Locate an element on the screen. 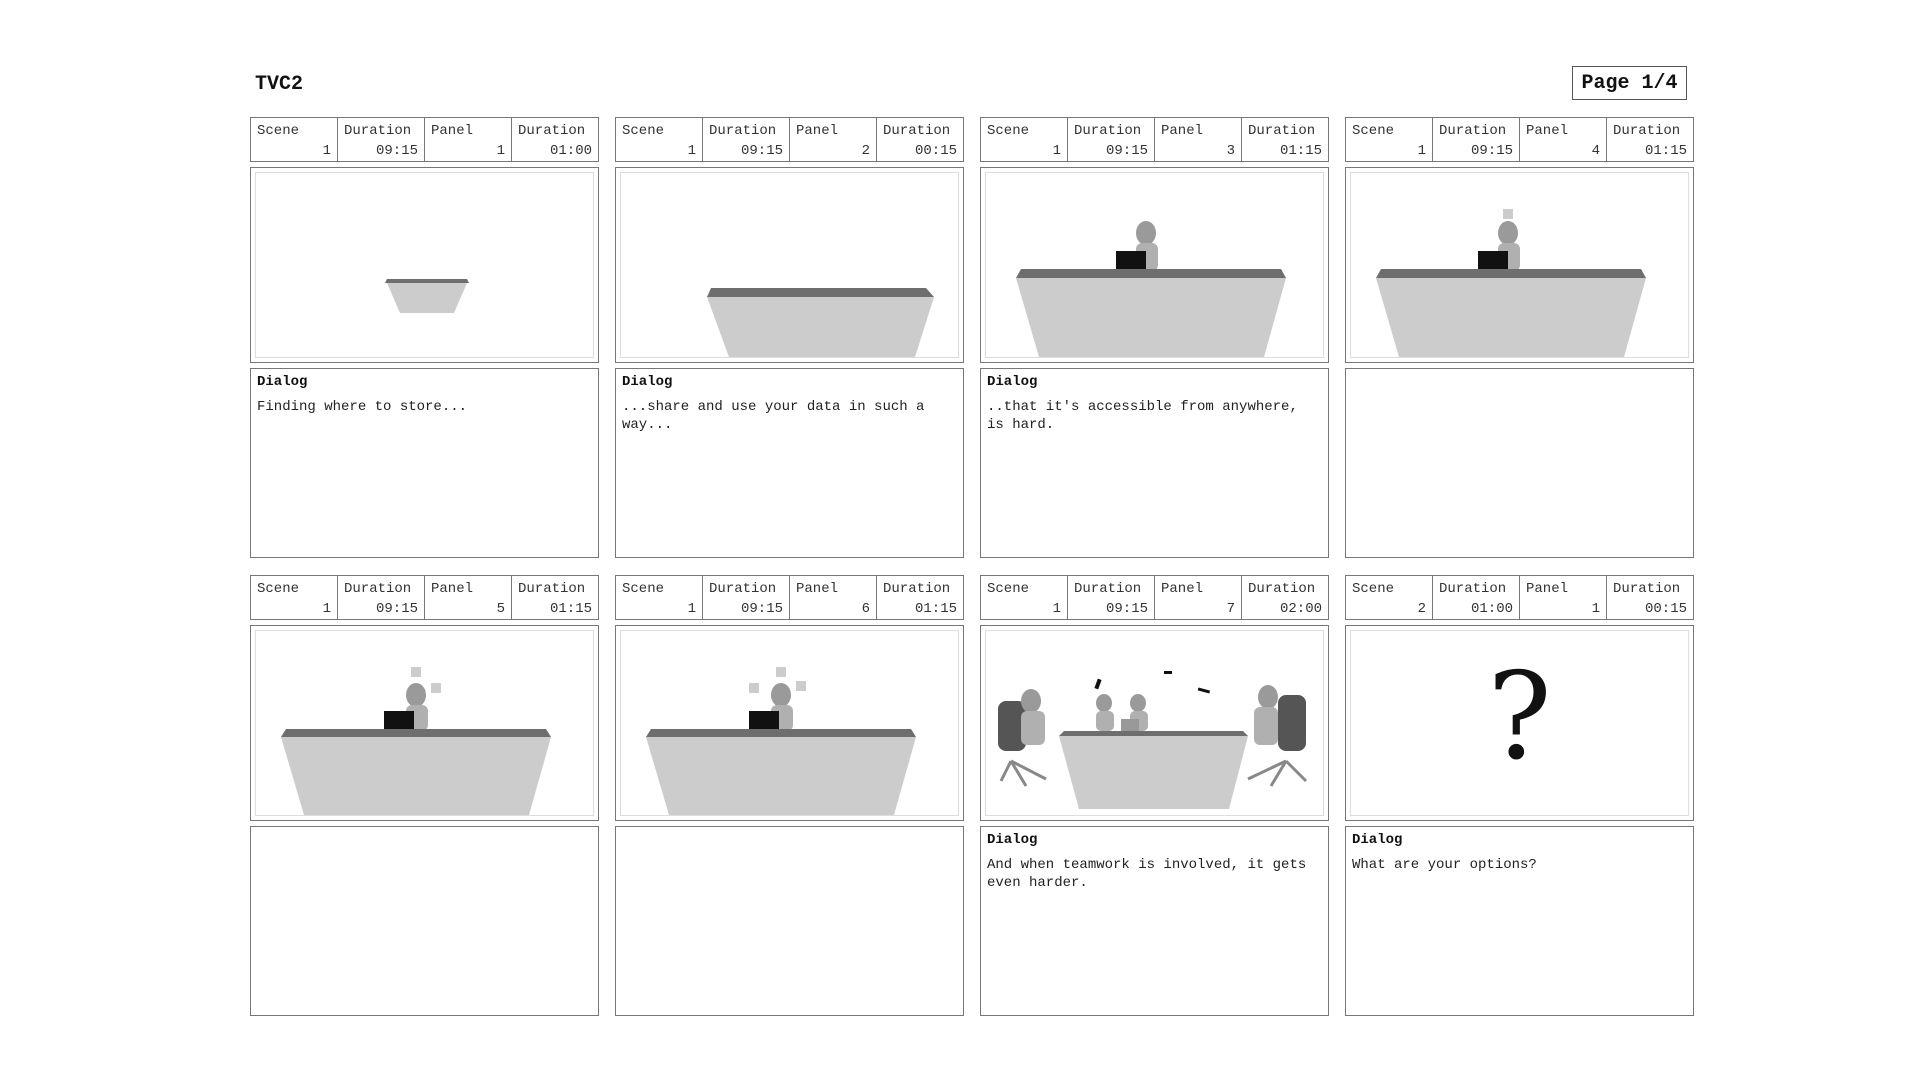 This screenshot has height=1080, width=1920. panel-duration: 02:00 is located at coordinates (1300, 609).